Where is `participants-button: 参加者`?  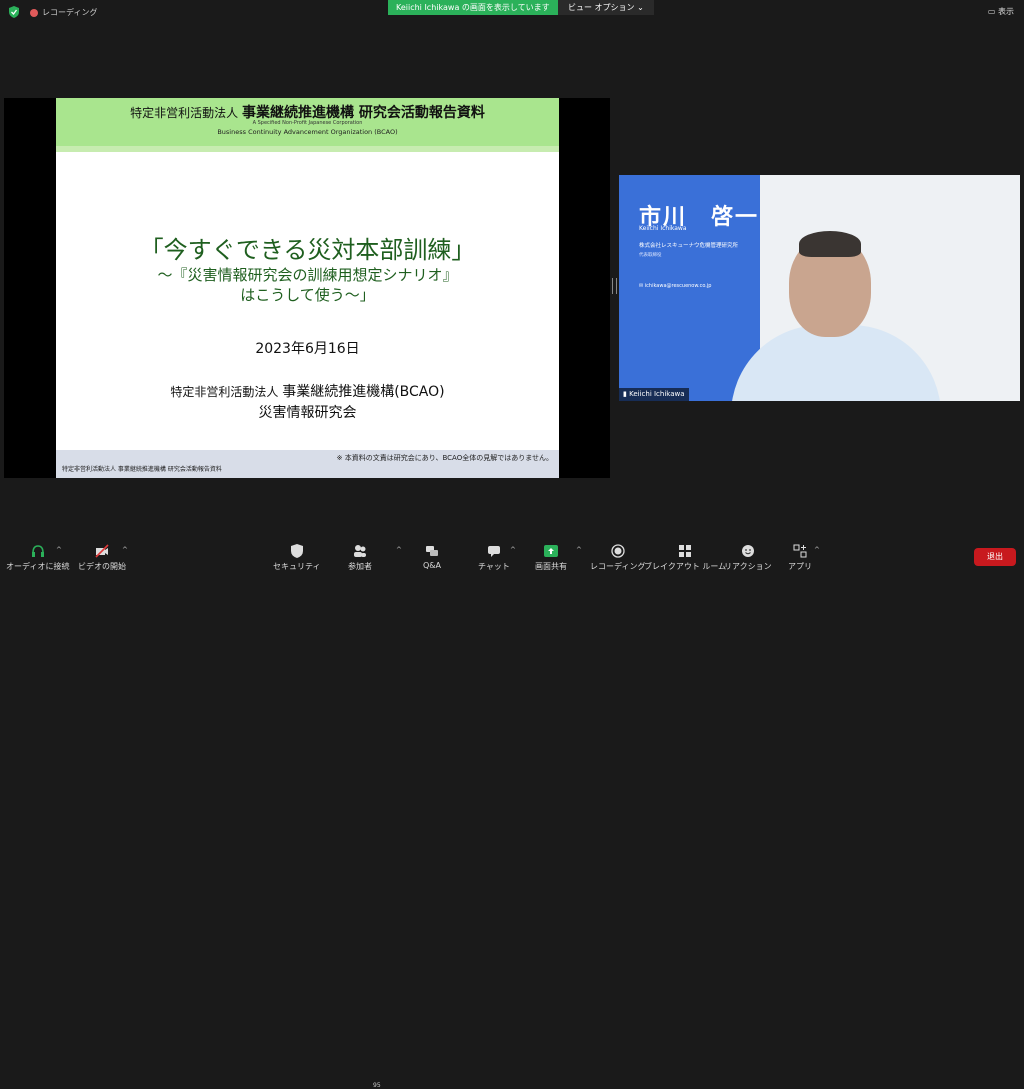
participants-button: 参加者 is located at coordinates (360, 558).